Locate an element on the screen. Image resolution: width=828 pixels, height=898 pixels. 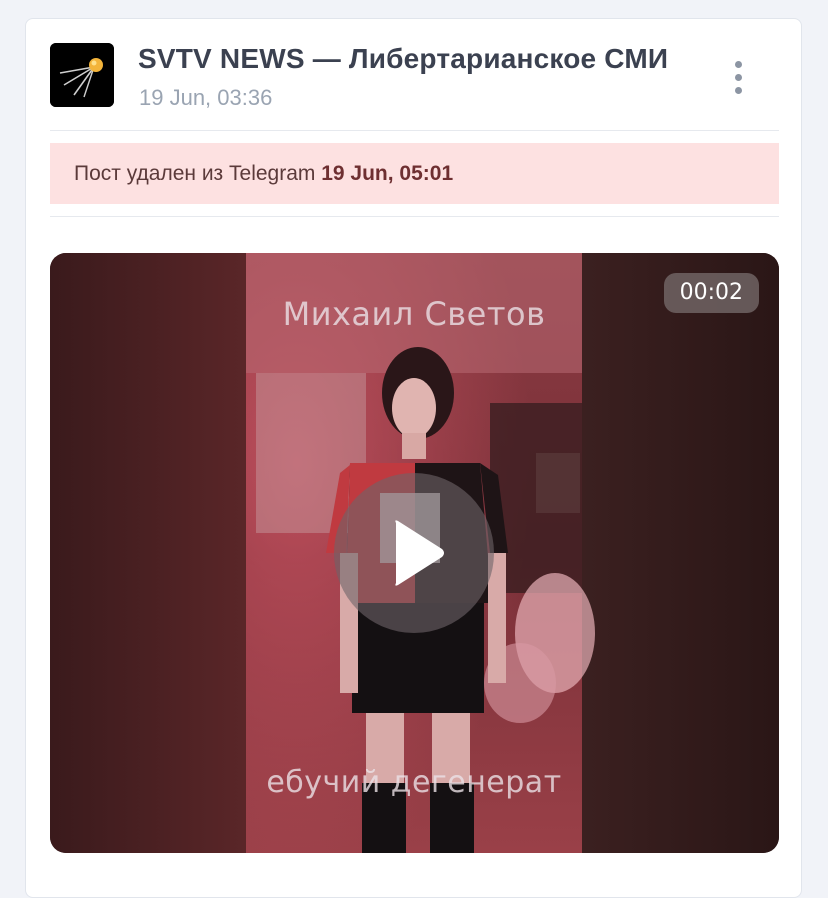
video-caption-bottom: ебучий дегенерат is located at coordinates (414, 782).